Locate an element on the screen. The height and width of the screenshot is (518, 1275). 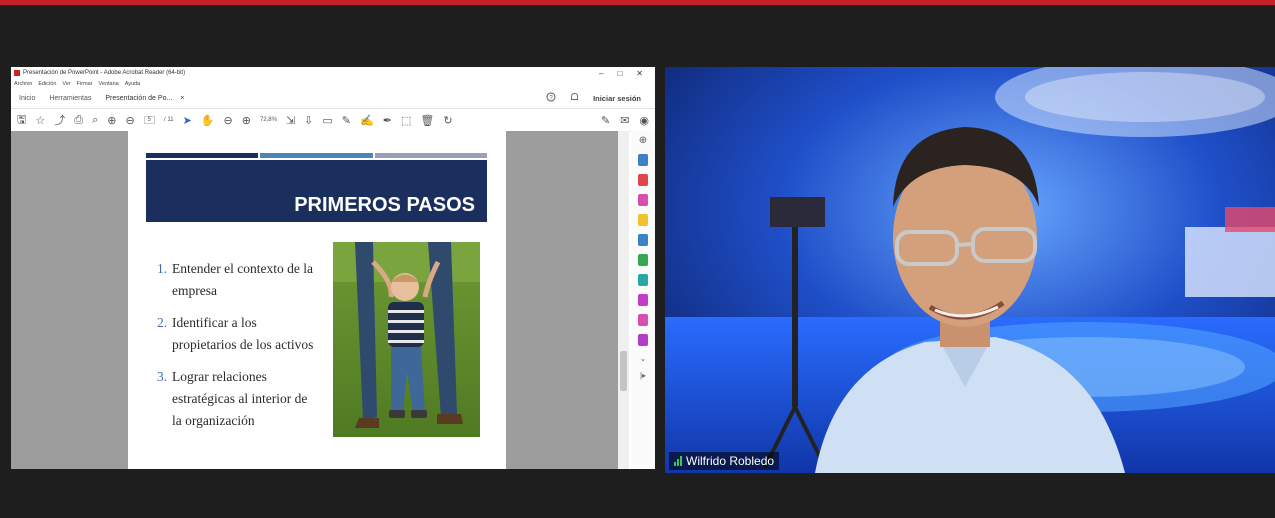
list-item: 1. Entender el contexto de la empresa is located at coordinates (237, 280).